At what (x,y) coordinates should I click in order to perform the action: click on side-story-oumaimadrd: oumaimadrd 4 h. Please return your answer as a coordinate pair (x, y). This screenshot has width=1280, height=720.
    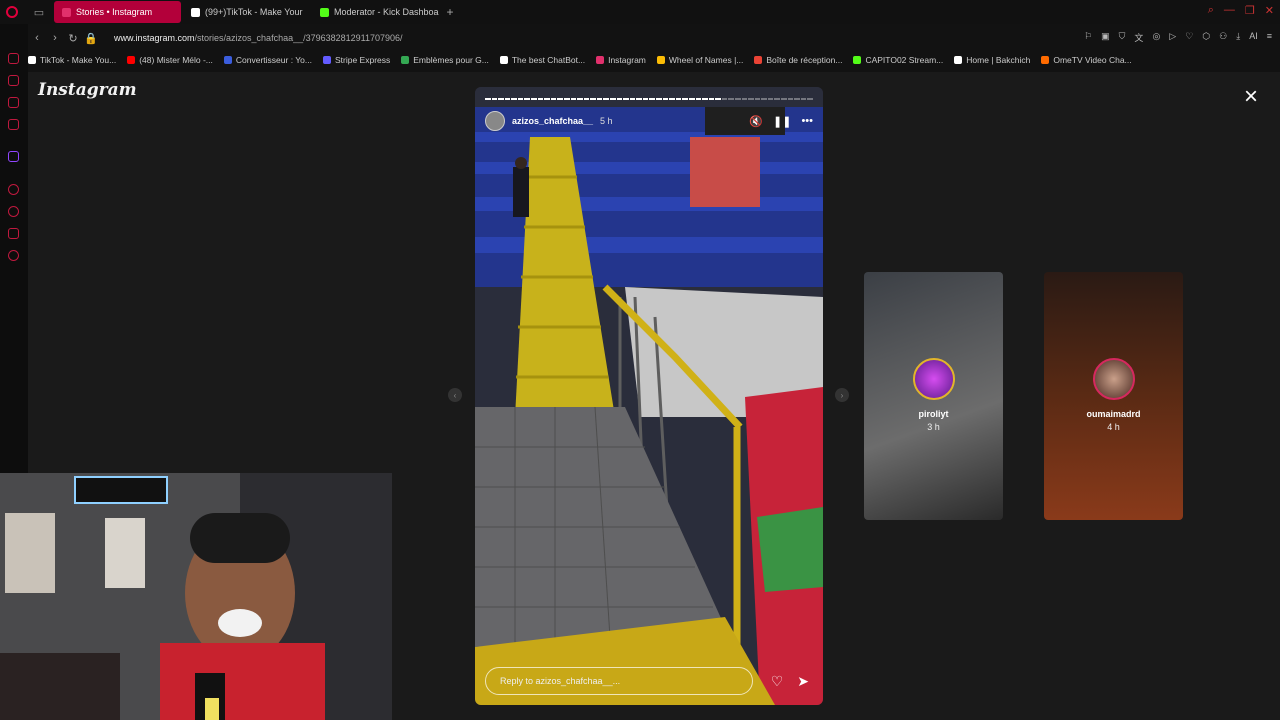
    Looking at the image, I should click on (1113, 396).